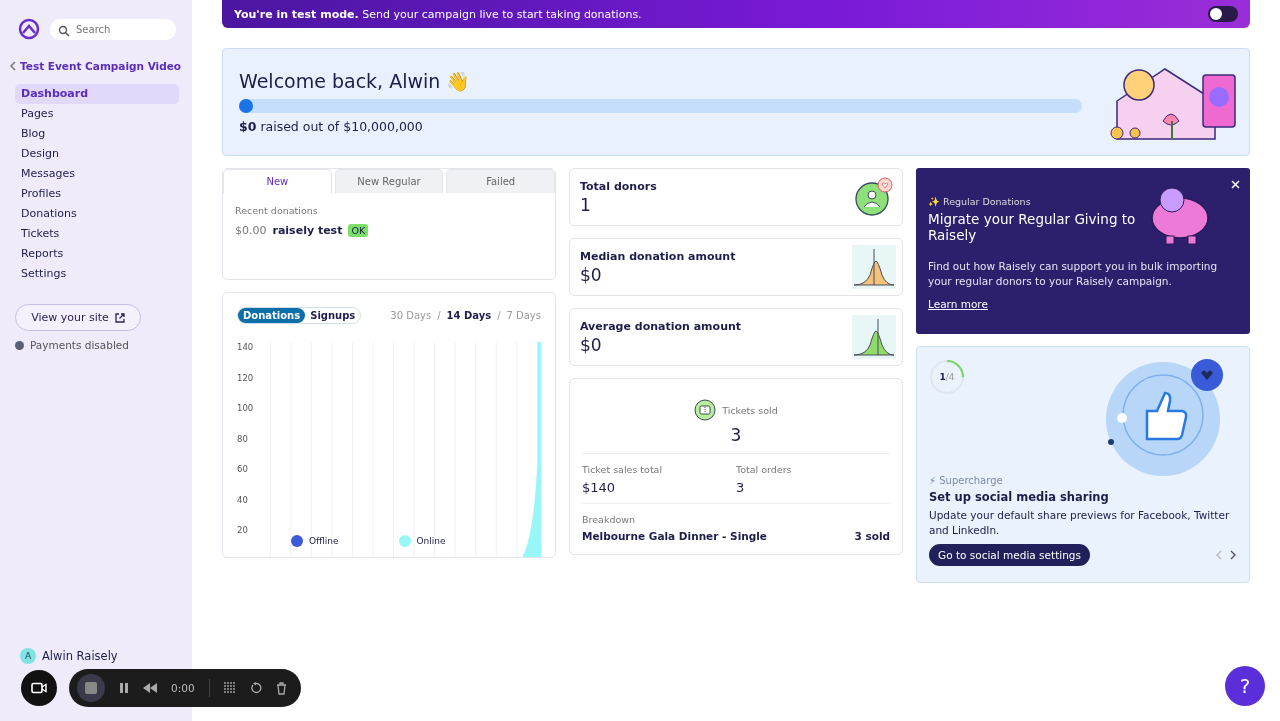 This screenshot has height=721, width=1280. What do you see at coordinates (113, 29) in the screenshot?
I see `search-field: Search` at bounding box center [113, 29].